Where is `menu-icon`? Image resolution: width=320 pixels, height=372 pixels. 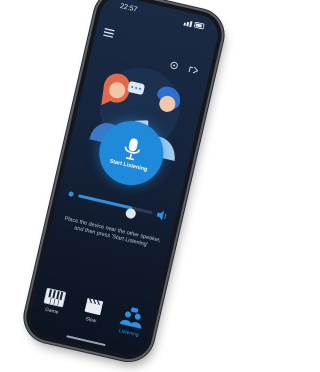 menu-icon is located at coordinates (109, 32).